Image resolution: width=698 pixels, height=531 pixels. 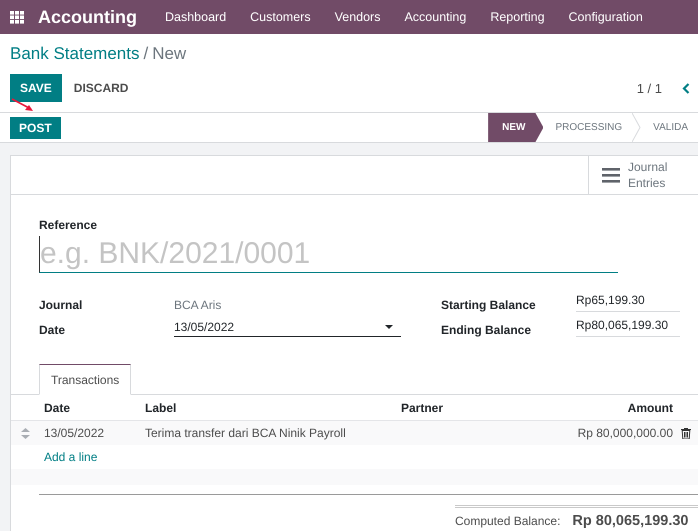 What do you see at coordinates (650, 407) in the screenshot?
I see `column-header: Amount` at bounding box center [650, 407].